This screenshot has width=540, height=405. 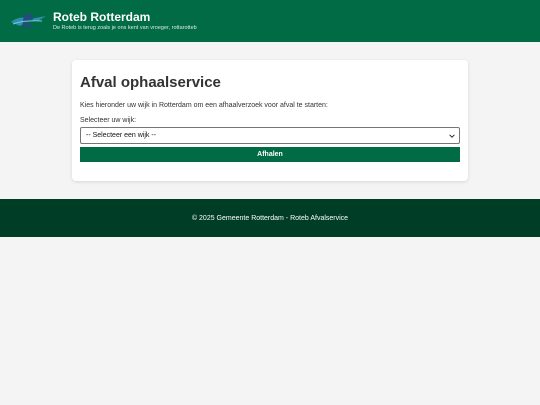 I want to click on afhalen-button: Afhalen, so click(x=270, y=154).